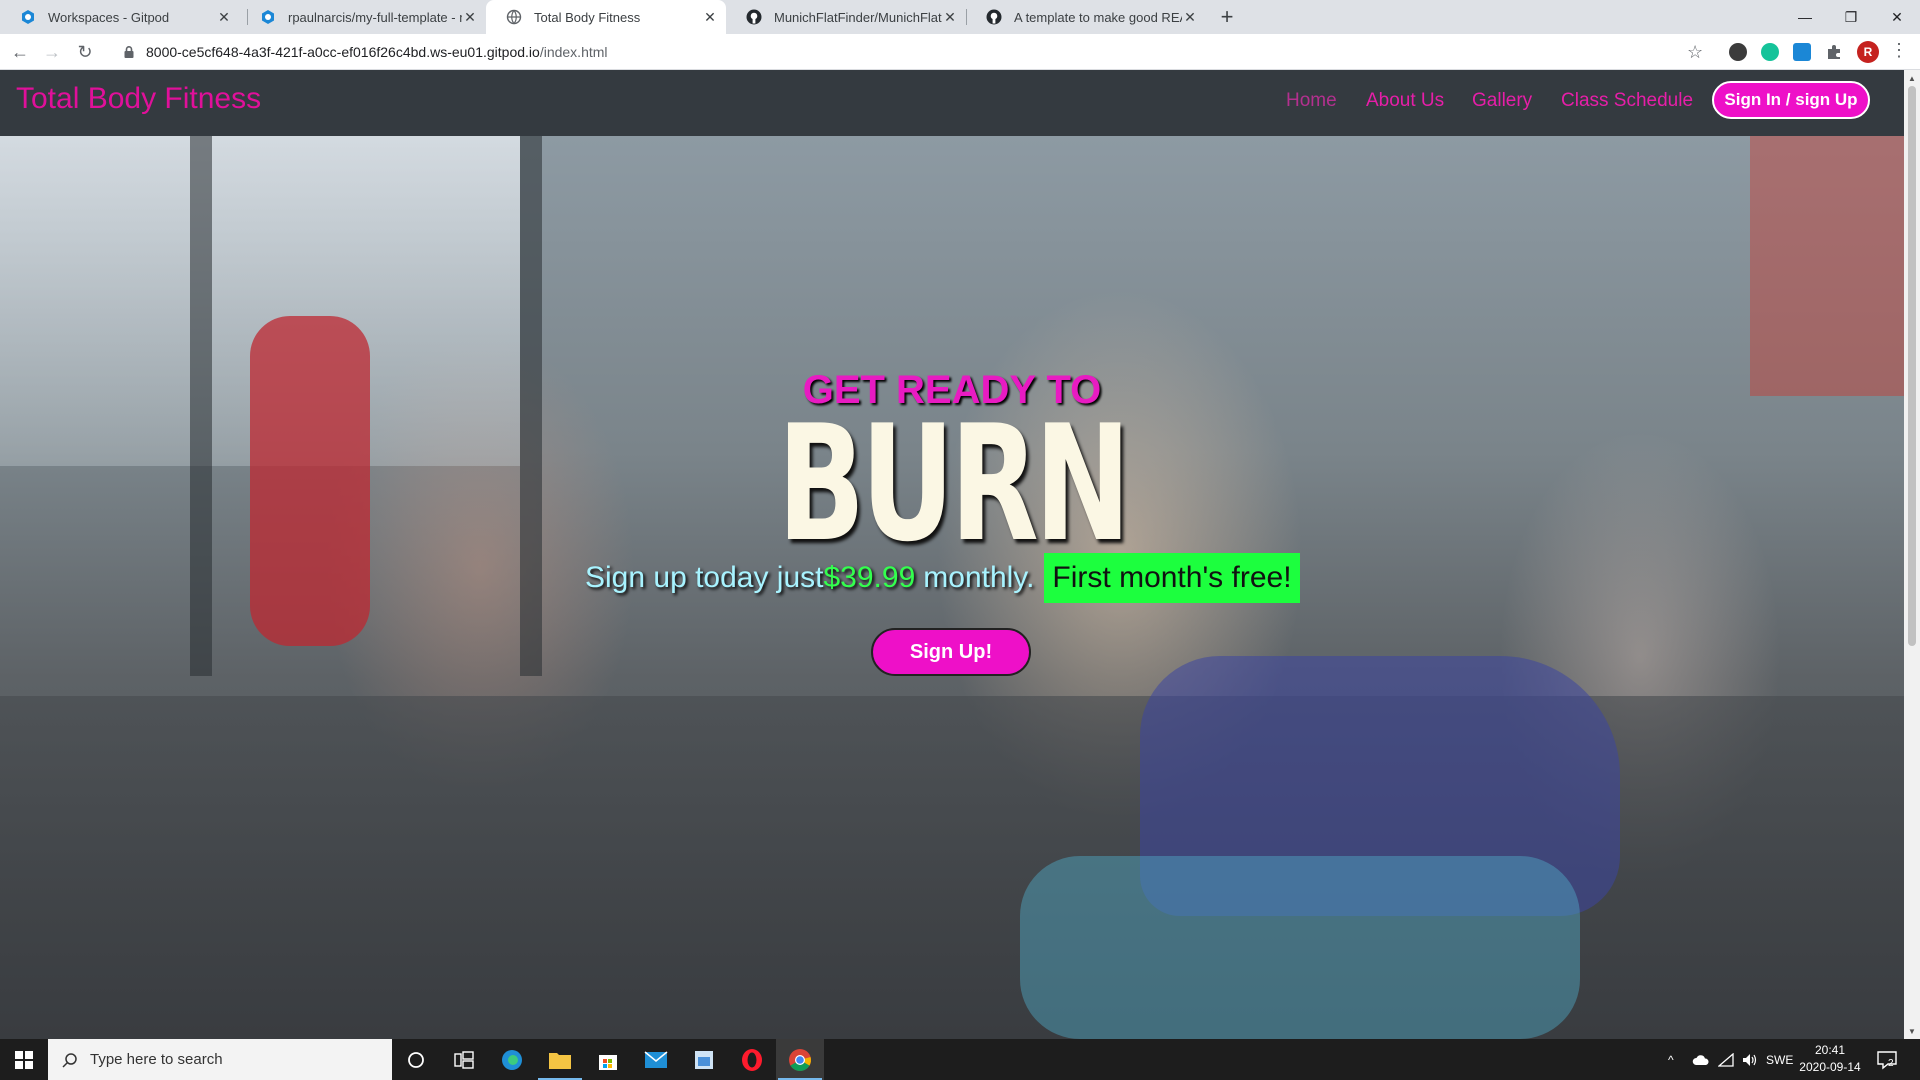 The image size is (1920, 1080). Describe the element at coordinates (858, 17) in the screenshot. I see `tab-title: MunichFlatFinder/MunichFlatFind` at that location.